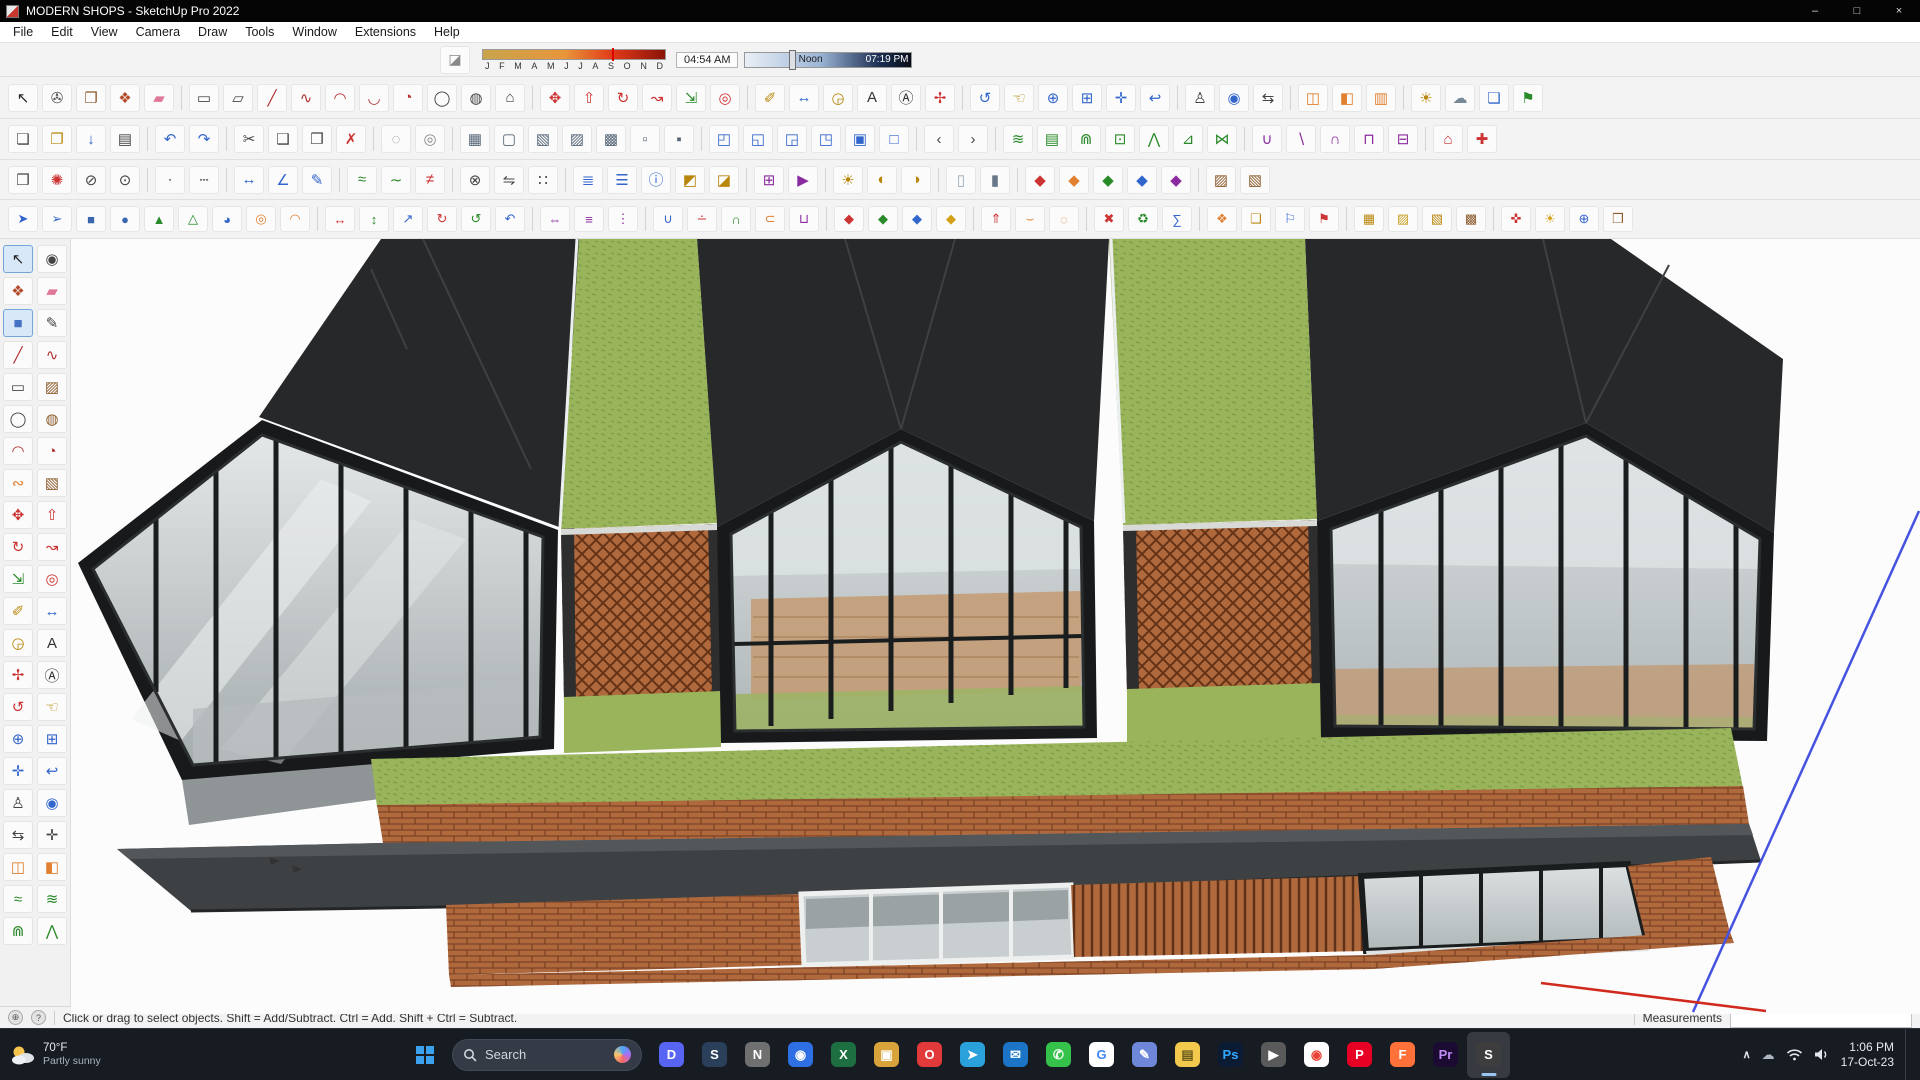  Describe the element at coordinates (1747, 1054) in the screenshot. I see `hidden-icons-chevron-icon: ∧` at that location.